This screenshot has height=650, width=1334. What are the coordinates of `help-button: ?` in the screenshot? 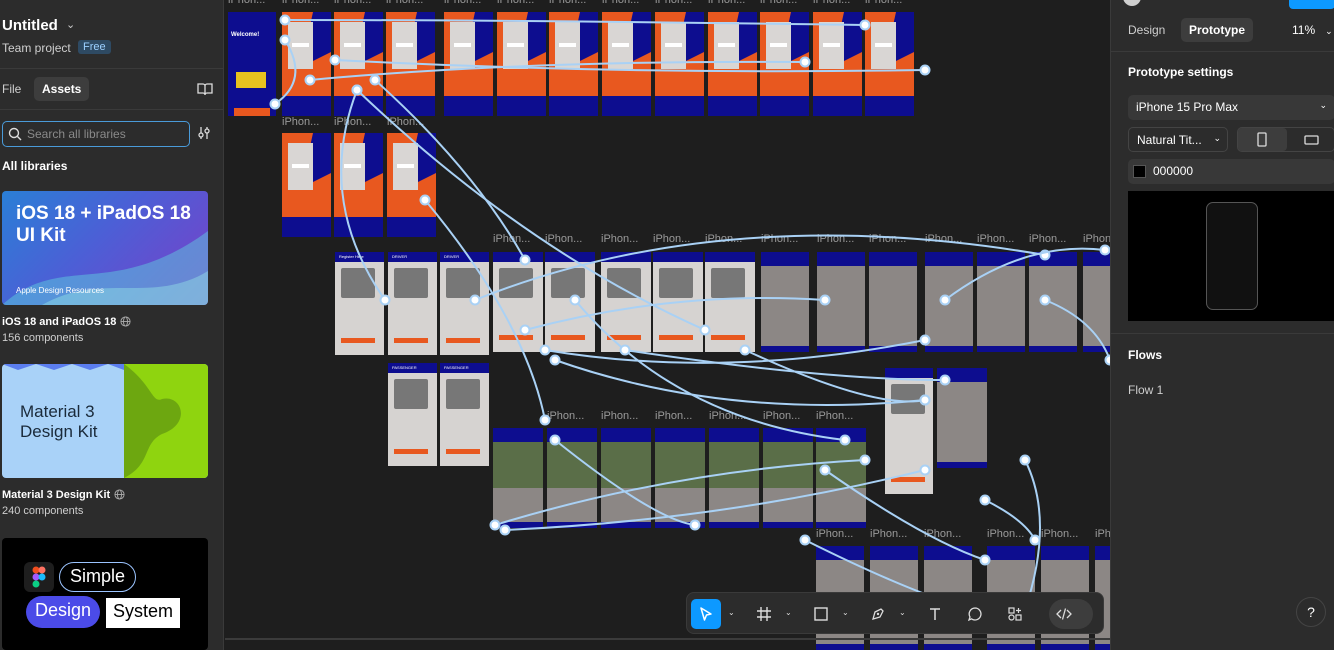 It's located at (1311, 612).